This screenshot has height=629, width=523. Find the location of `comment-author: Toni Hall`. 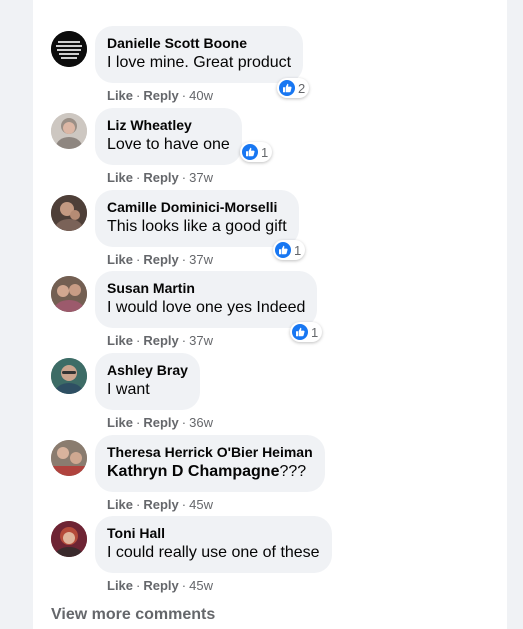

comment-author: Toni Hall is located at coordinates (213, 533).